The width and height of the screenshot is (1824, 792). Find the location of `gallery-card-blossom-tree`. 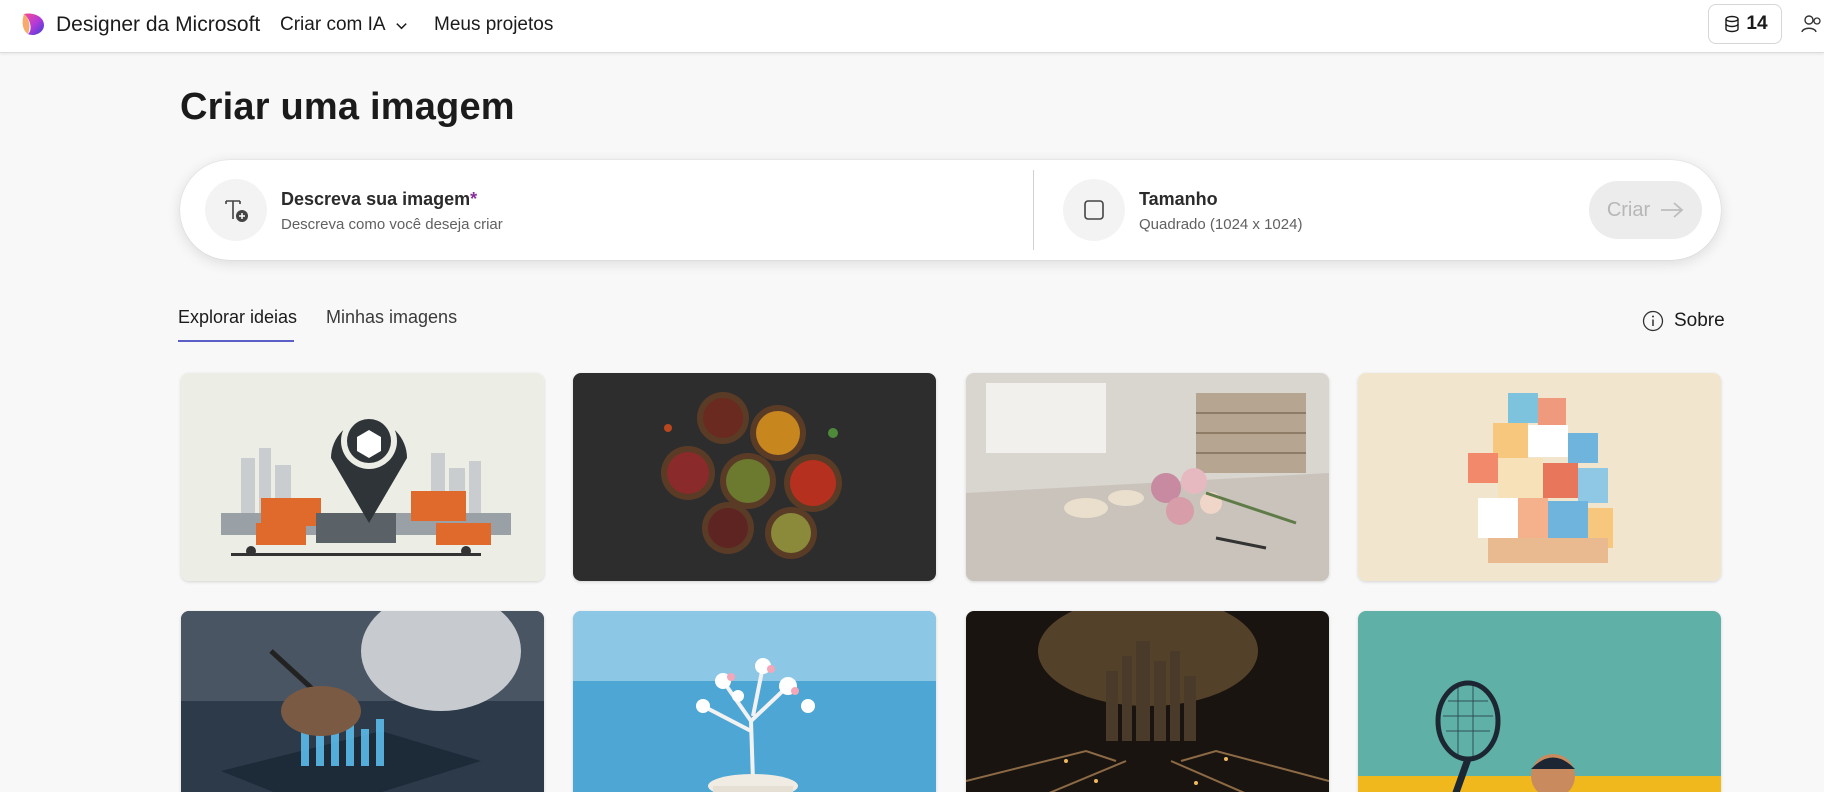

gallery-card-blossom-tree is located at coordinates (754, 701).